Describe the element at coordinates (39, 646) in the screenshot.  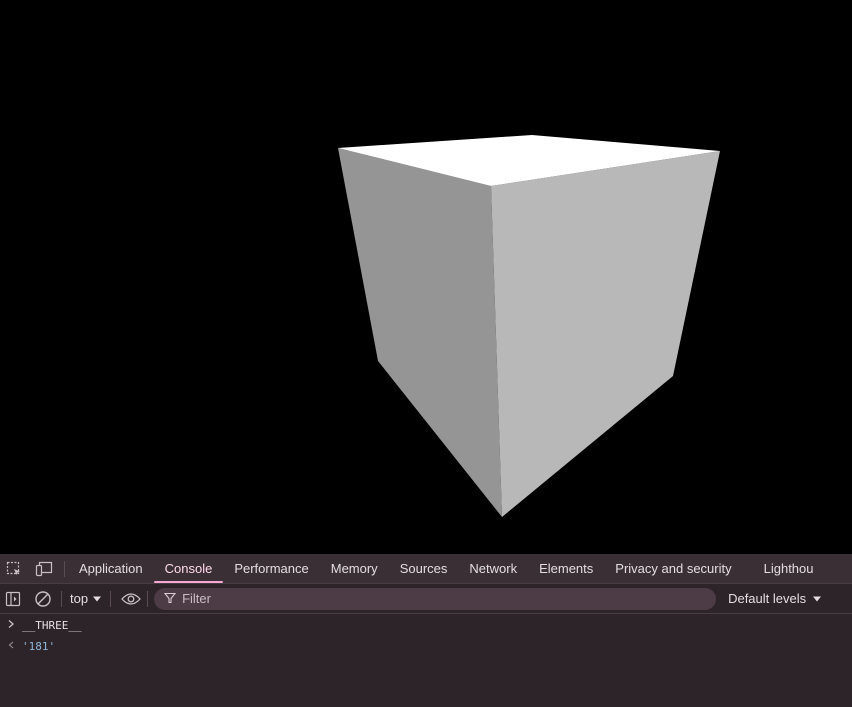
I see `console-result-text: '181'` at that location.